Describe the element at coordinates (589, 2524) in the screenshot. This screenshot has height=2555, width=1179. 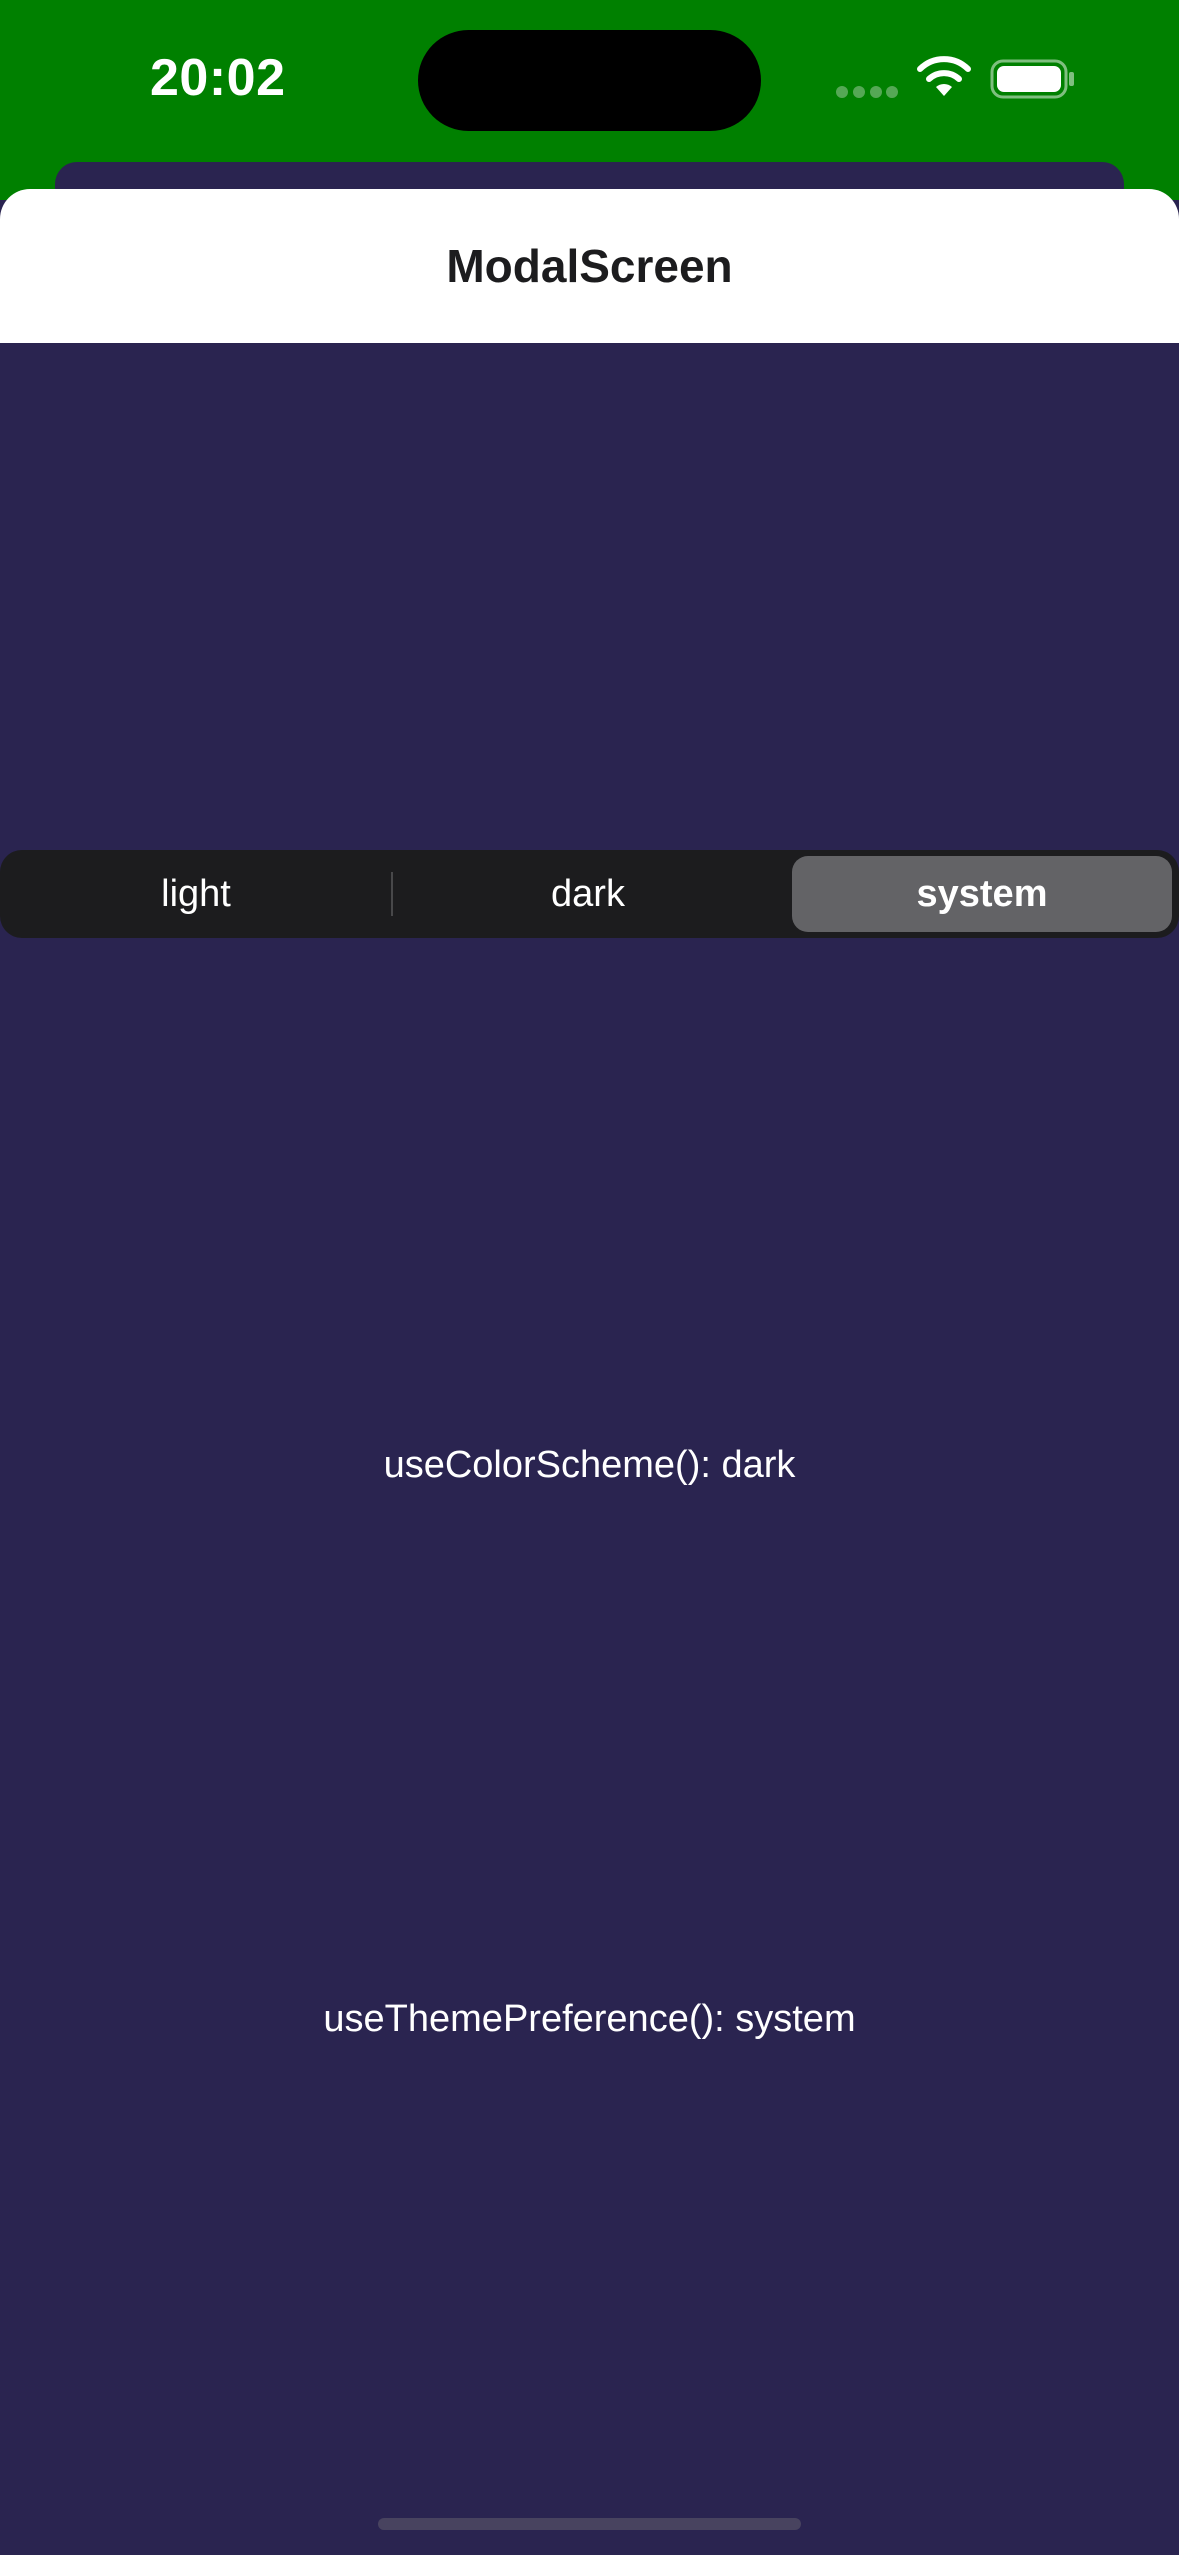
I see `home-indicator` at that location.